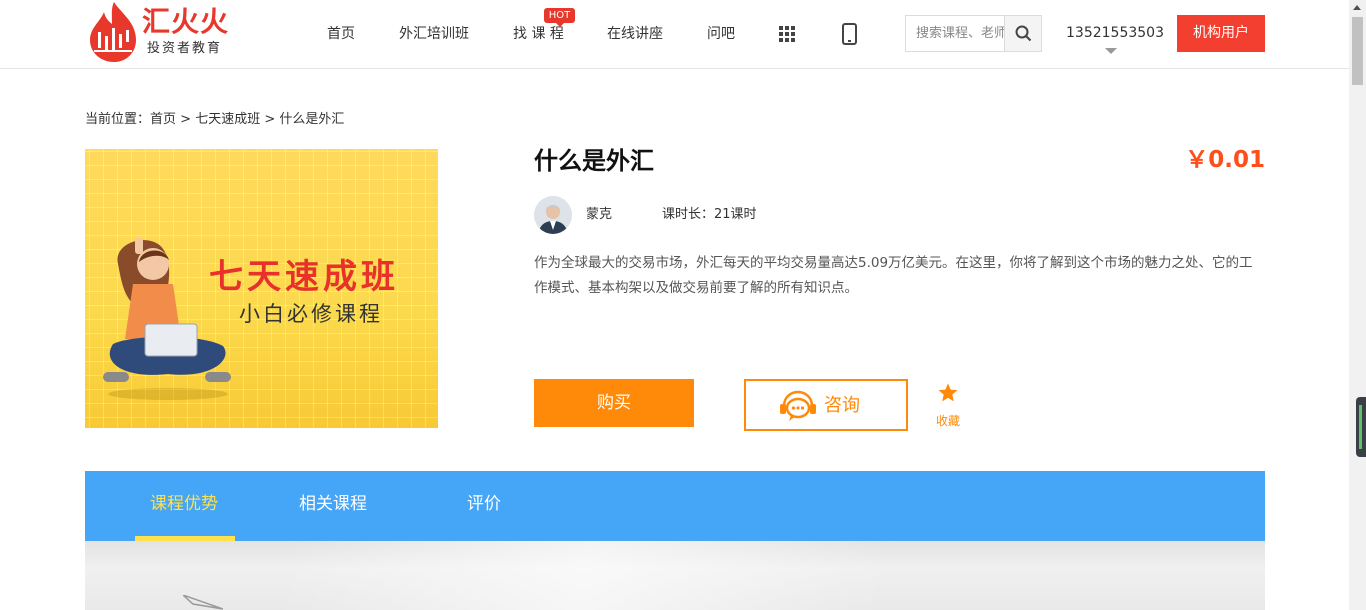  Describe the element at coordinates (798, 405) in the screenshot. I see `chat-headset-icon` at that location.